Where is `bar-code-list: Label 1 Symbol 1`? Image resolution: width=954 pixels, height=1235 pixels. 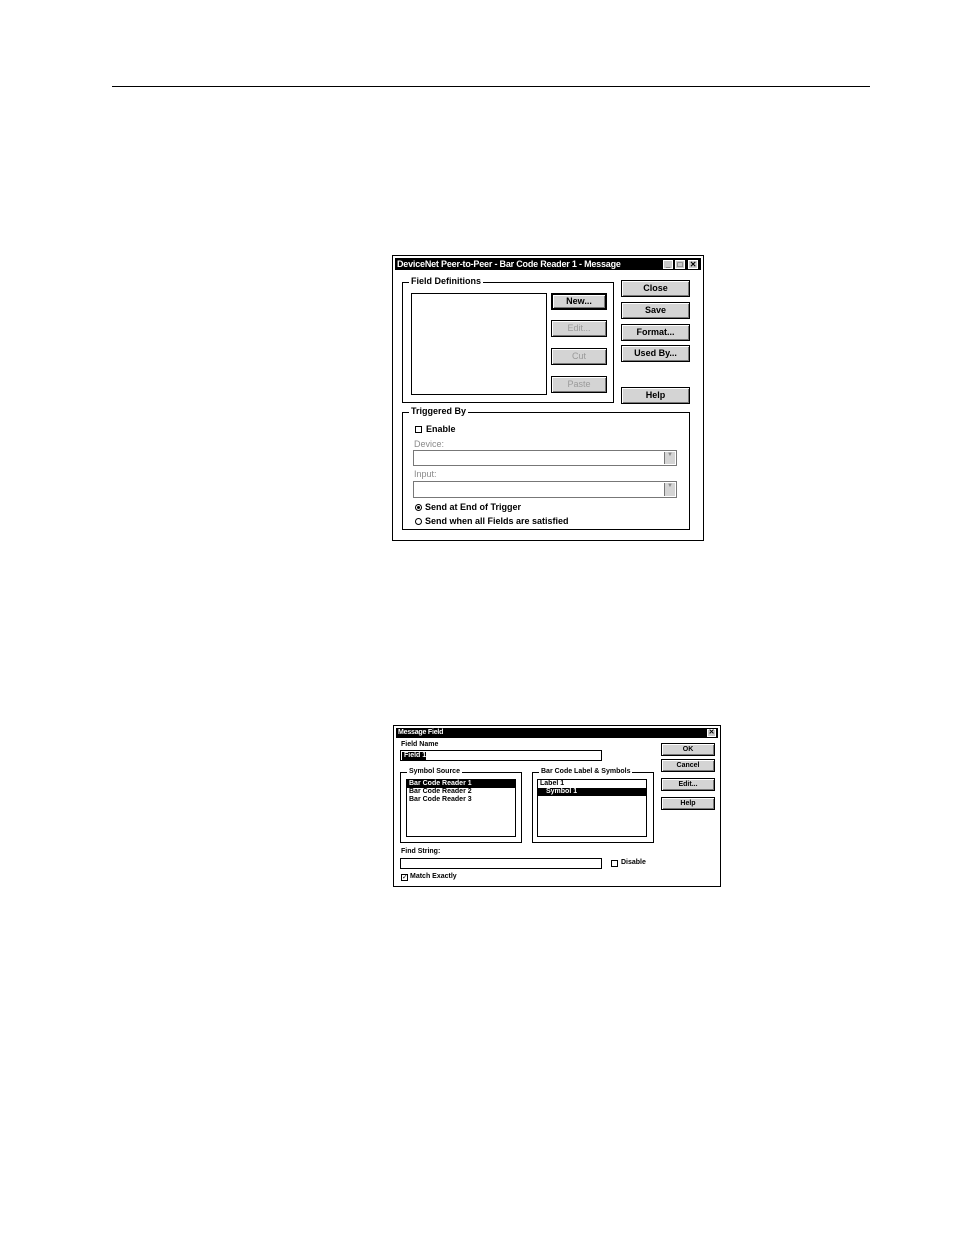 bar-code-list: Label 1 Symbol 1 is located at coordinates (592, 808).